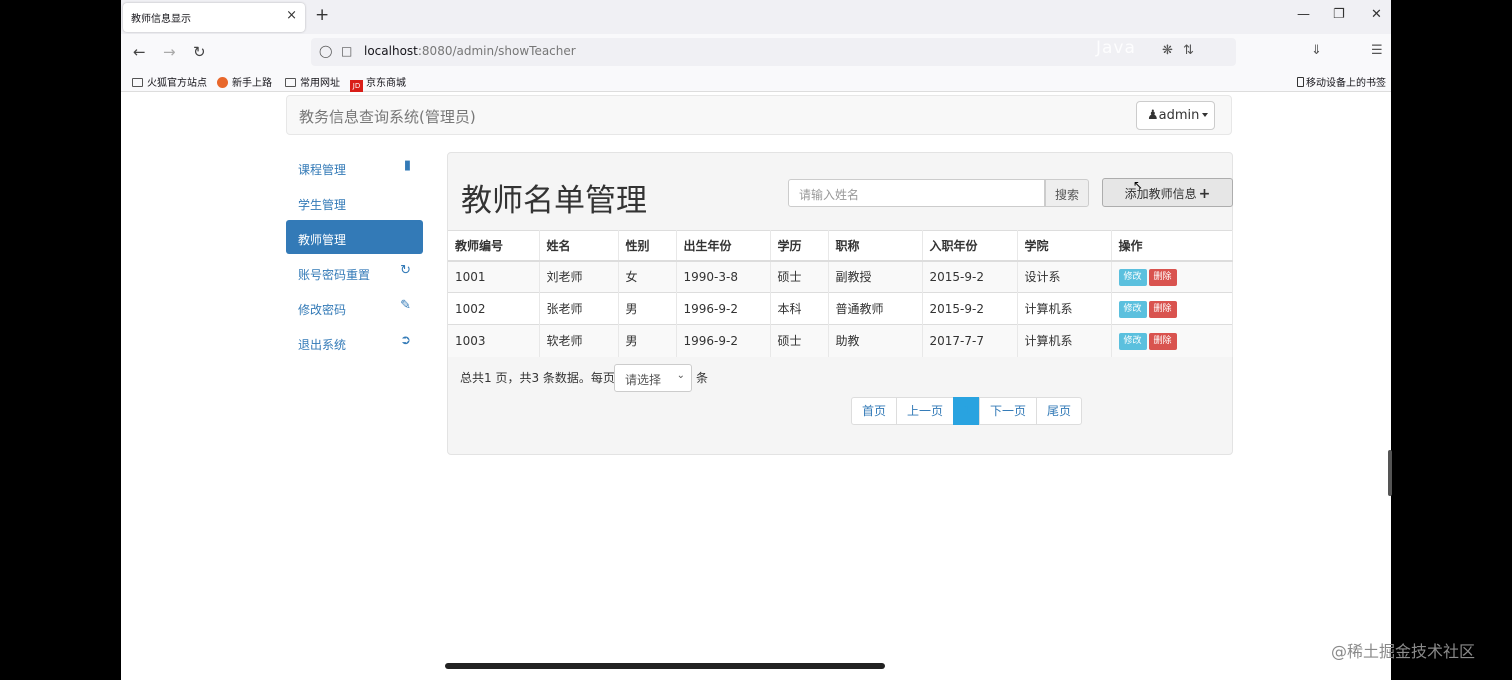 The height and width of the screenshot is (680, 1512). What do you see at coordinates (1175, 115) in the screenshot?
I see `user-dropdown-button: ♟admin` at bounding box center [1175, 115].